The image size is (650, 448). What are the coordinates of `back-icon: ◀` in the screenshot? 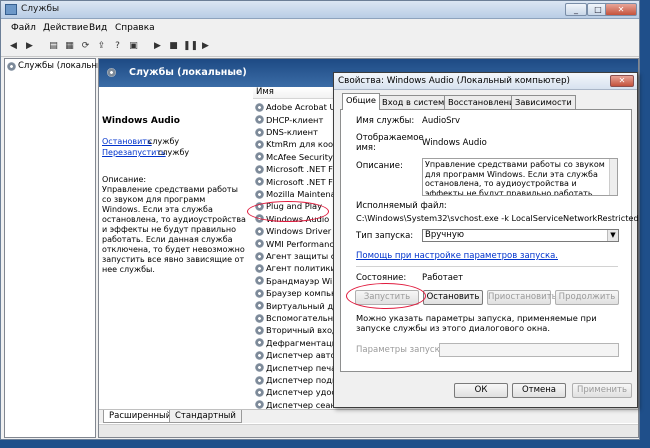 It's located at (13, 46).